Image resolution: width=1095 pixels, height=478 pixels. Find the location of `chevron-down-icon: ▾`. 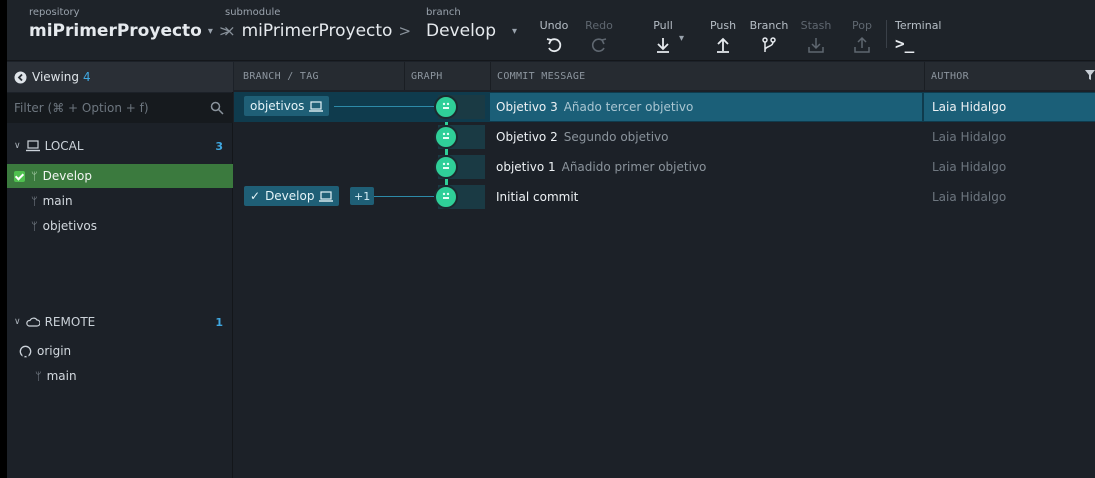

chevron-down-icon: ▾ is located at coordinates (210, 31).